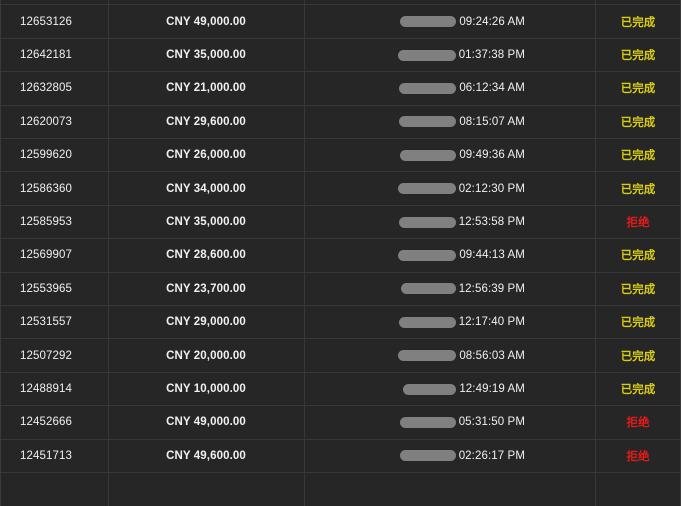  Describe the element at coordinates (46, 55) in the screenshot. I see `transaction-id: 12642181` at that location.